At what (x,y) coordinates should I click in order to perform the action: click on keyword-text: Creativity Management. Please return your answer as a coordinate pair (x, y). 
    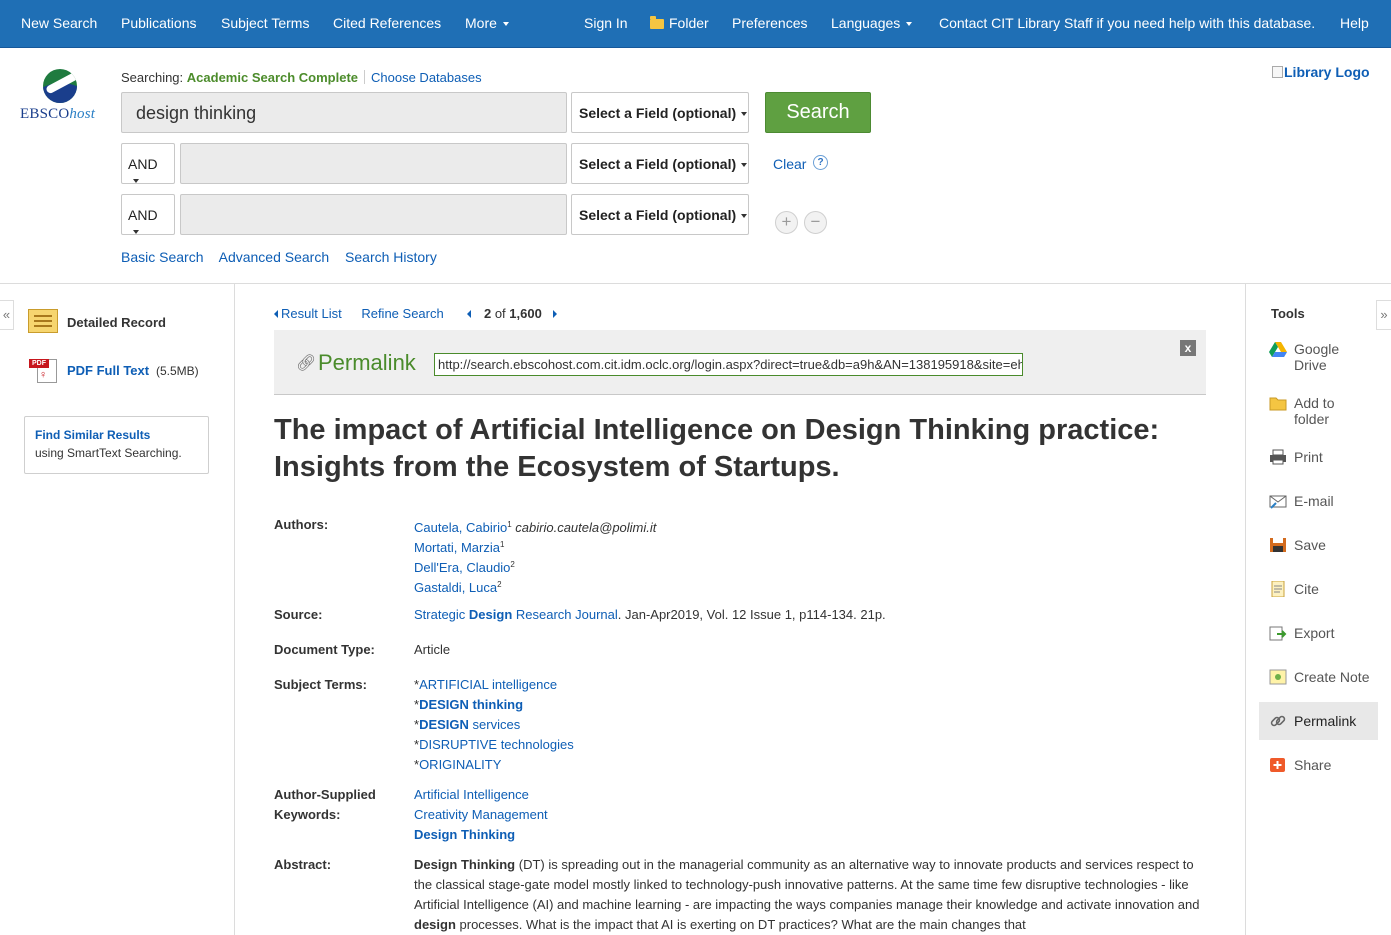
    Looking at the image, I should click on (481, 814).